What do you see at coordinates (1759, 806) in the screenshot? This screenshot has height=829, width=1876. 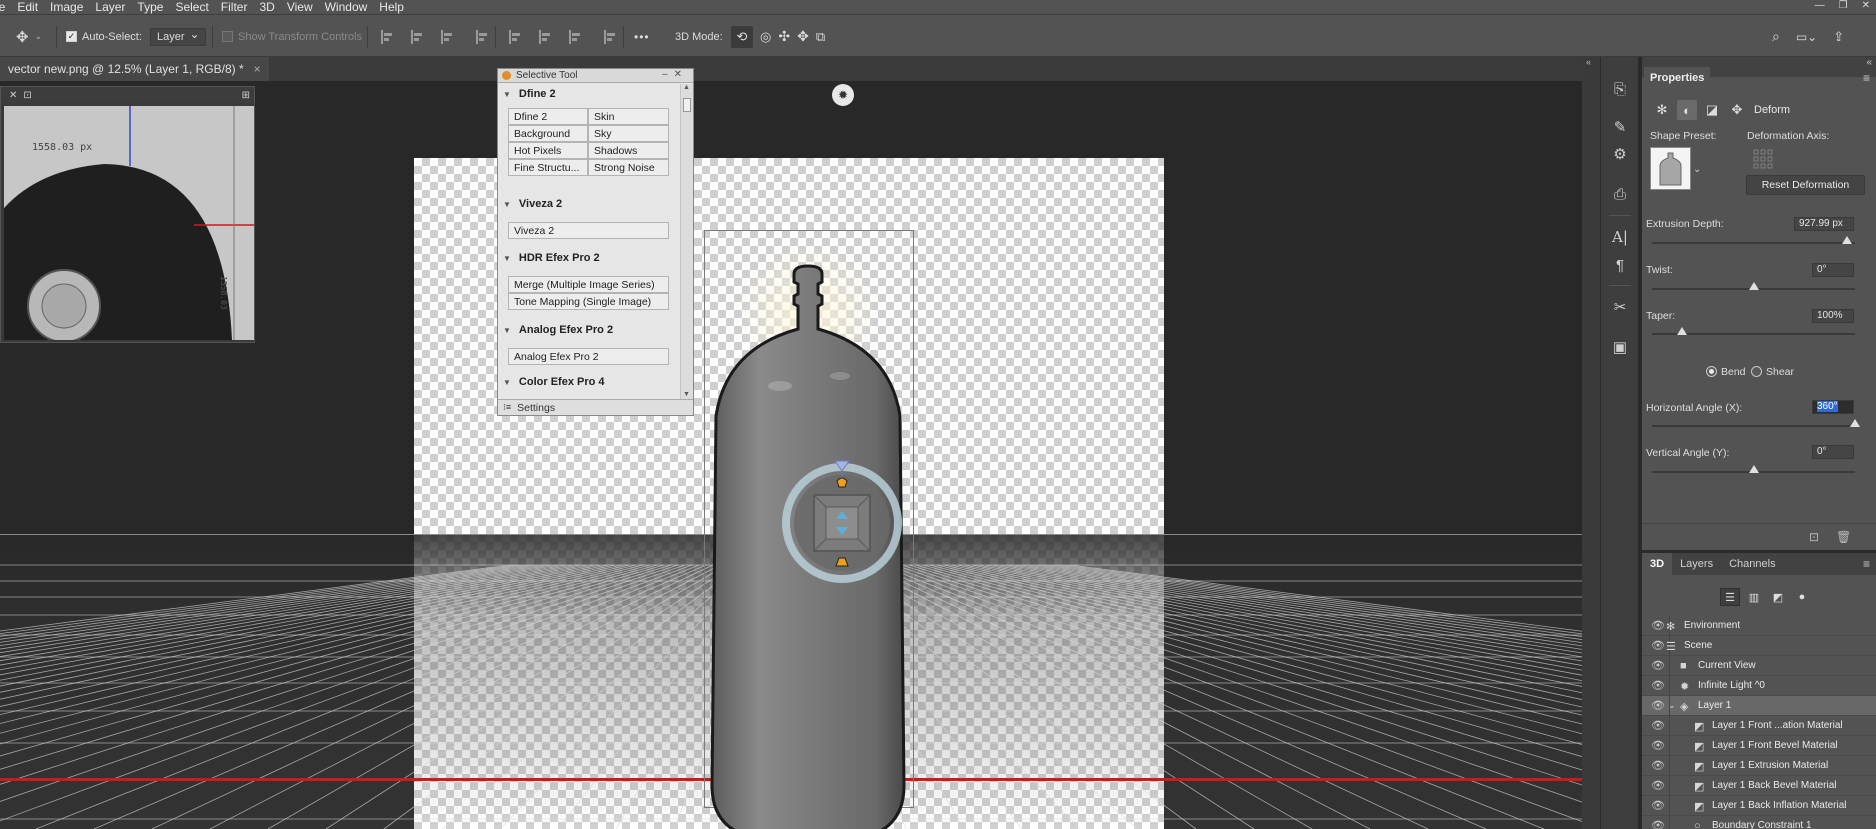 I see `scene-item: 👁 ◩ Layer 1 Back Inflation Material` at bounding box center [1759, 806].